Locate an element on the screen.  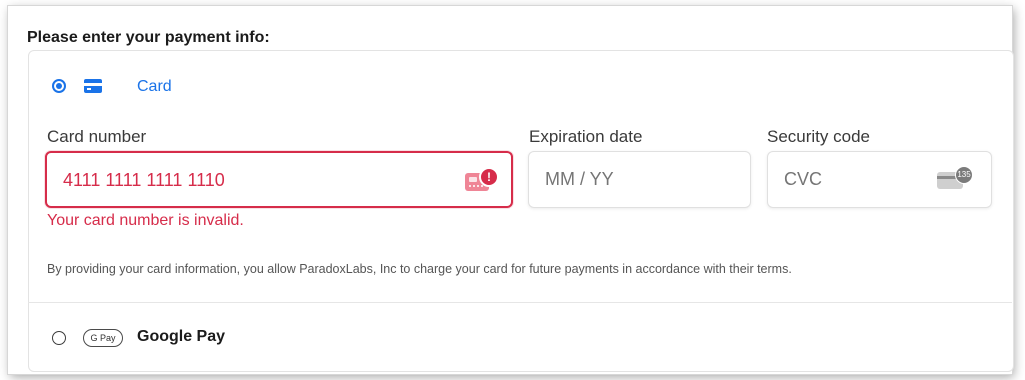
cvc-card-icon: 135 is located at coordinates (956, 178).